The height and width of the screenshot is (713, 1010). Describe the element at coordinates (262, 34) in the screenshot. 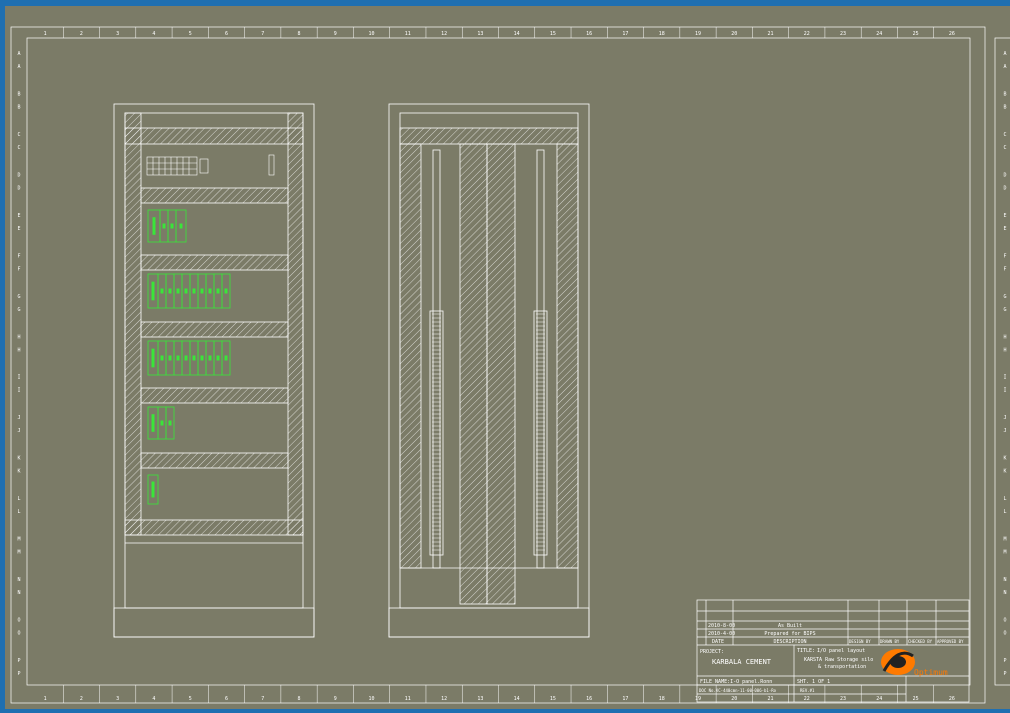

I see `column-label: 7` at that location.